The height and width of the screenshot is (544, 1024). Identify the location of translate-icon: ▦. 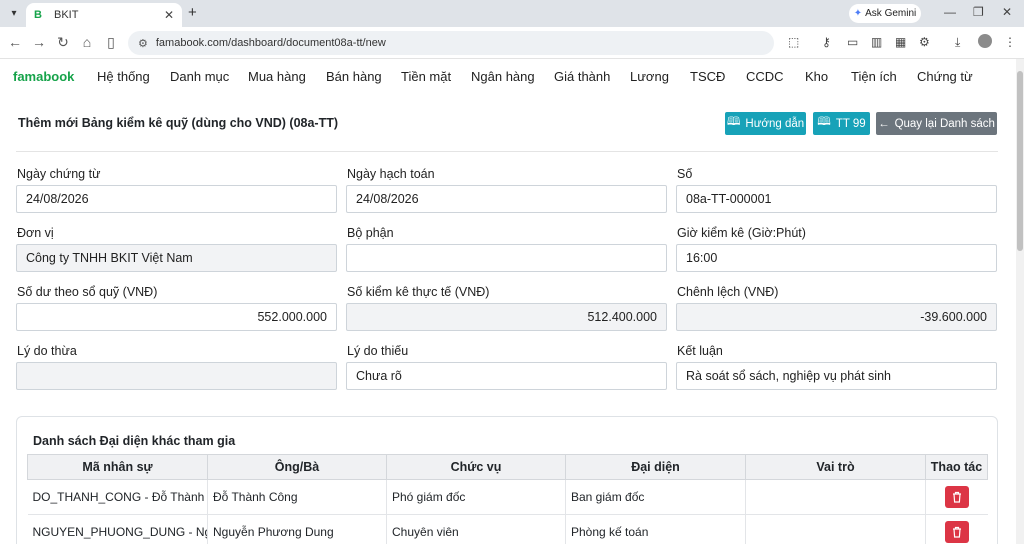
(900, 42).